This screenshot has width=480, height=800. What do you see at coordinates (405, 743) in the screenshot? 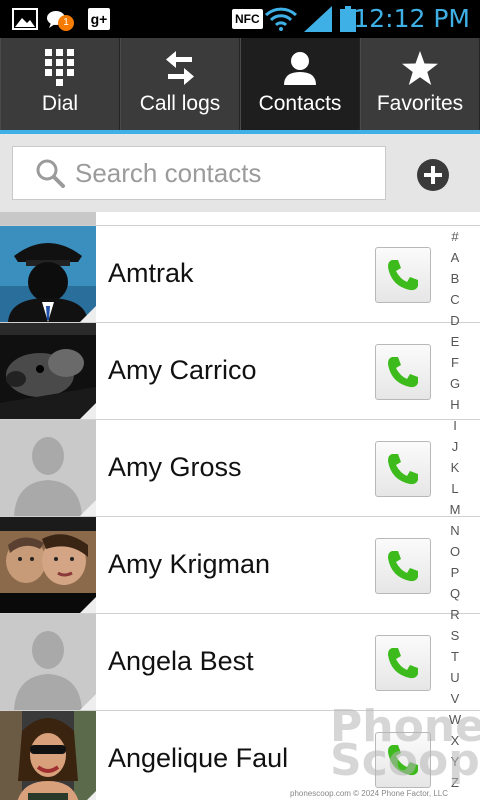
I see `watermark: Phone Scoop` at bounding box center [405, 743].